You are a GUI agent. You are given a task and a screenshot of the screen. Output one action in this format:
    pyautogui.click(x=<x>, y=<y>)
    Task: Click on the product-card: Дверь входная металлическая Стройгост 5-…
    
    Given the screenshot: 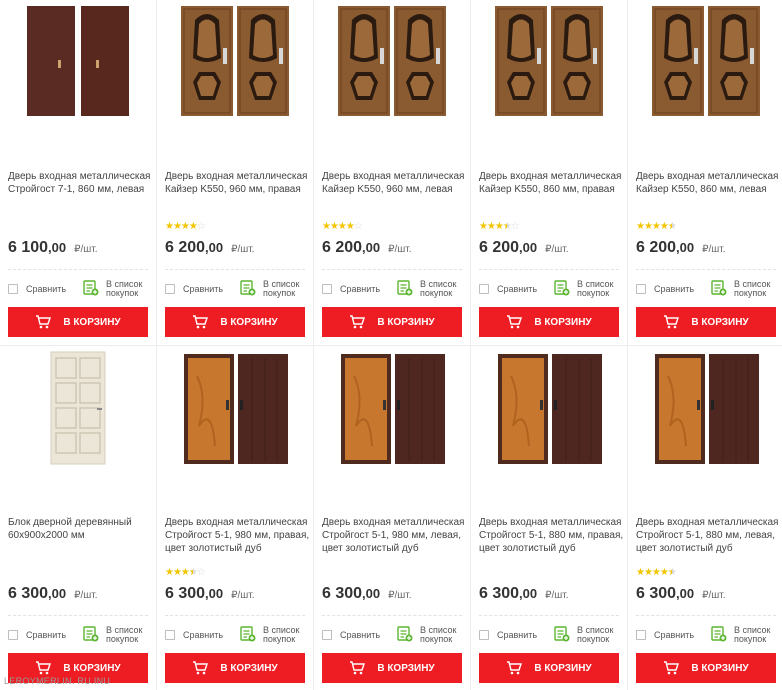 What is the action you would take?
    pyautogui.click(x=392, y=517)
    